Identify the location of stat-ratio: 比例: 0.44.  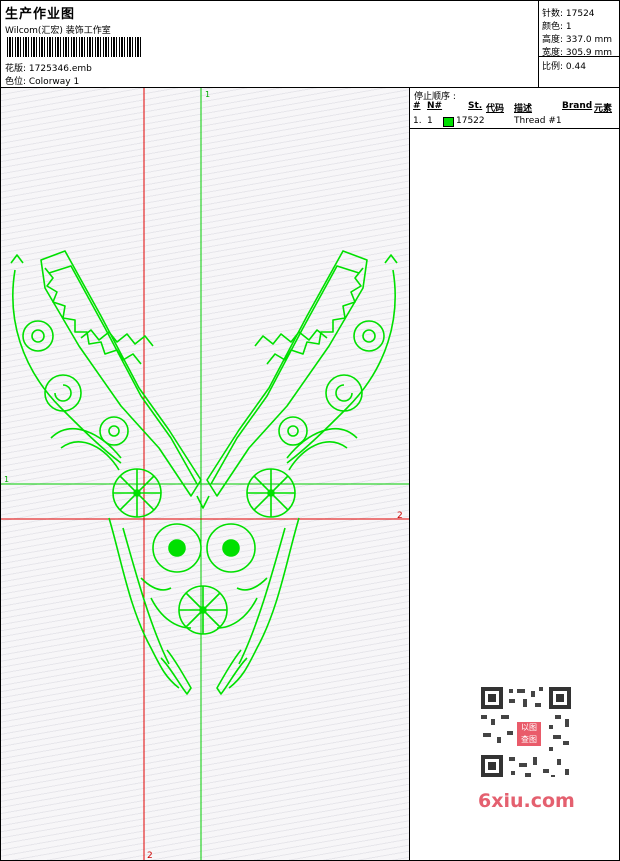
(564, 67).